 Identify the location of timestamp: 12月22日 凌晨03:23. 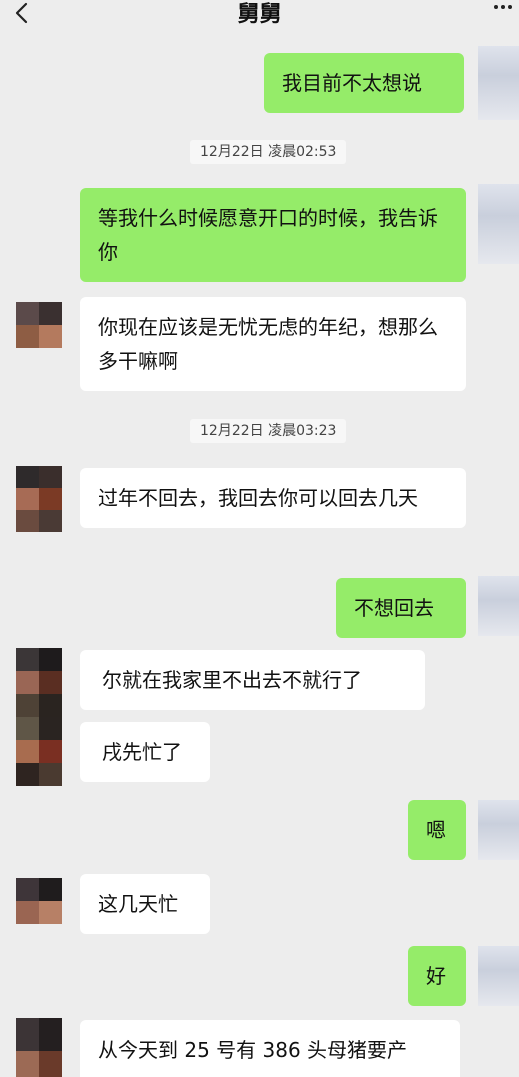
(268, 431).